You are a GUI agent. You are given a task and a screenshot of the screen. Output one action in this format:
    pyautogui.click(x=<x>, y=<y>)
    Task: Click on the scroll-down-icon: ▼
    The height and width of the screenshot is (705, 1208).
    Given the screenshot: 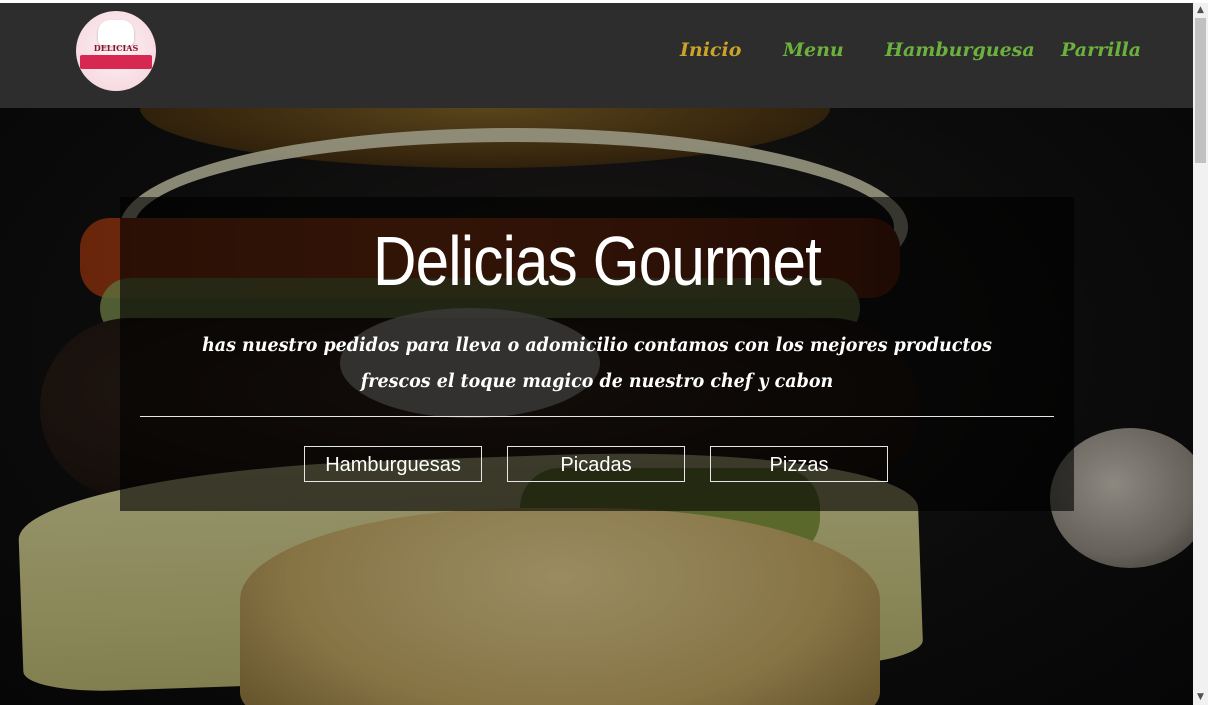 What is the action you would take?
    pyautogui.click(x=1200, y=697)
    